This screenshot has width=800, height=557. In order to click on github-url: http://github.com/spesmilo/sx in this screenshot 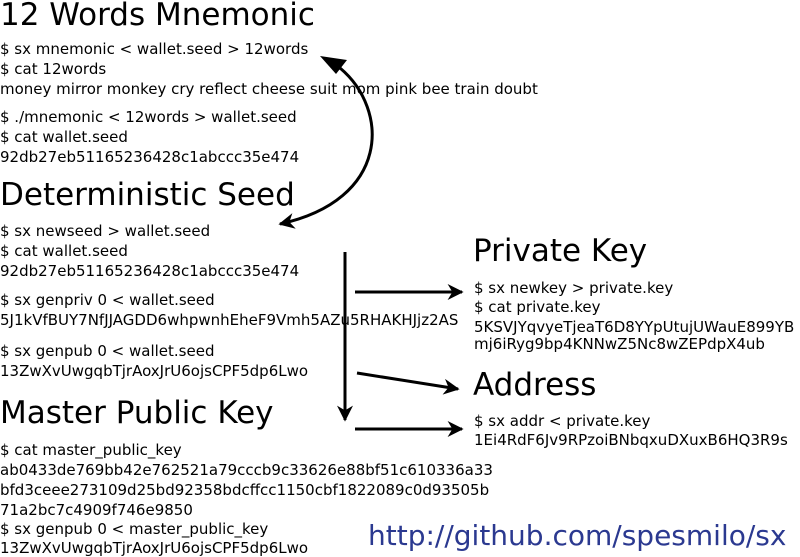, I will do `click(577, 535)`.